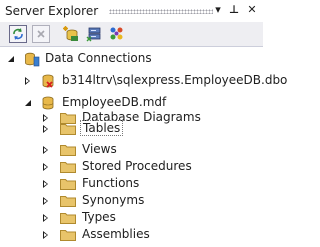  Describe the element at coordinates (52, 11) in the screenshot. I see `panel-title: Server Explorer` at that location.